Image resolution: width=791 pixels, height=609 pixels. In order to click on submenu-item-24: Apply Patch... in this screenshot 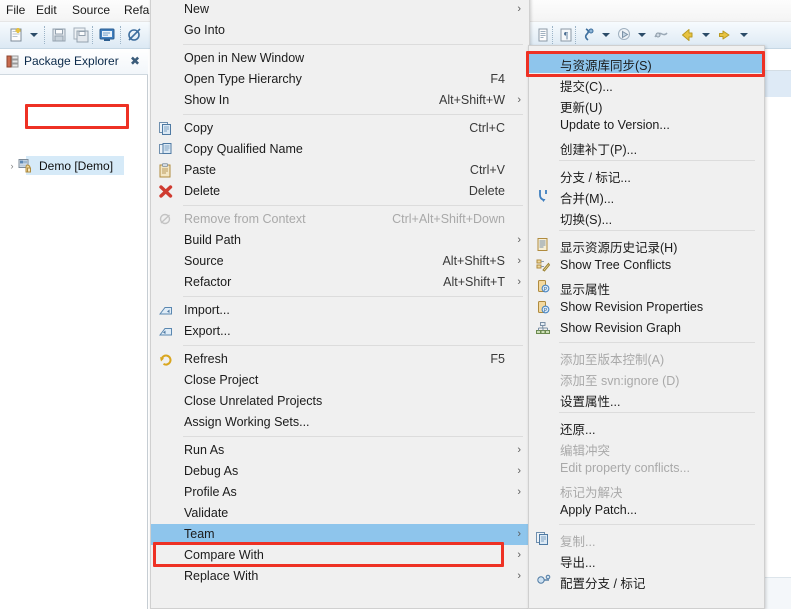, I will do `click(646, 510)`.